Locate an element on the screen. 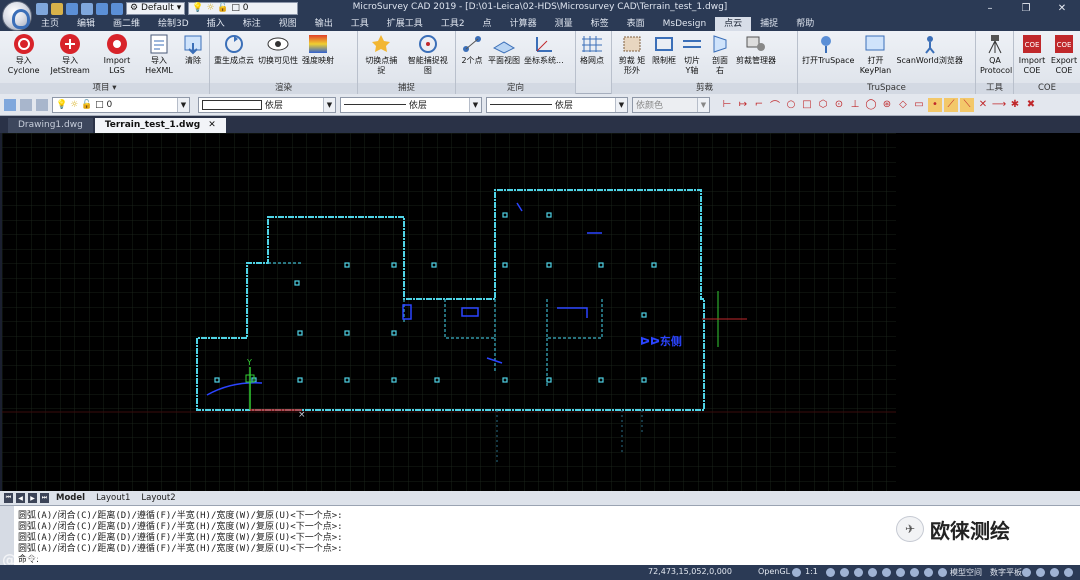  menu-tab: 点云 is located at coordinates (733, 24).